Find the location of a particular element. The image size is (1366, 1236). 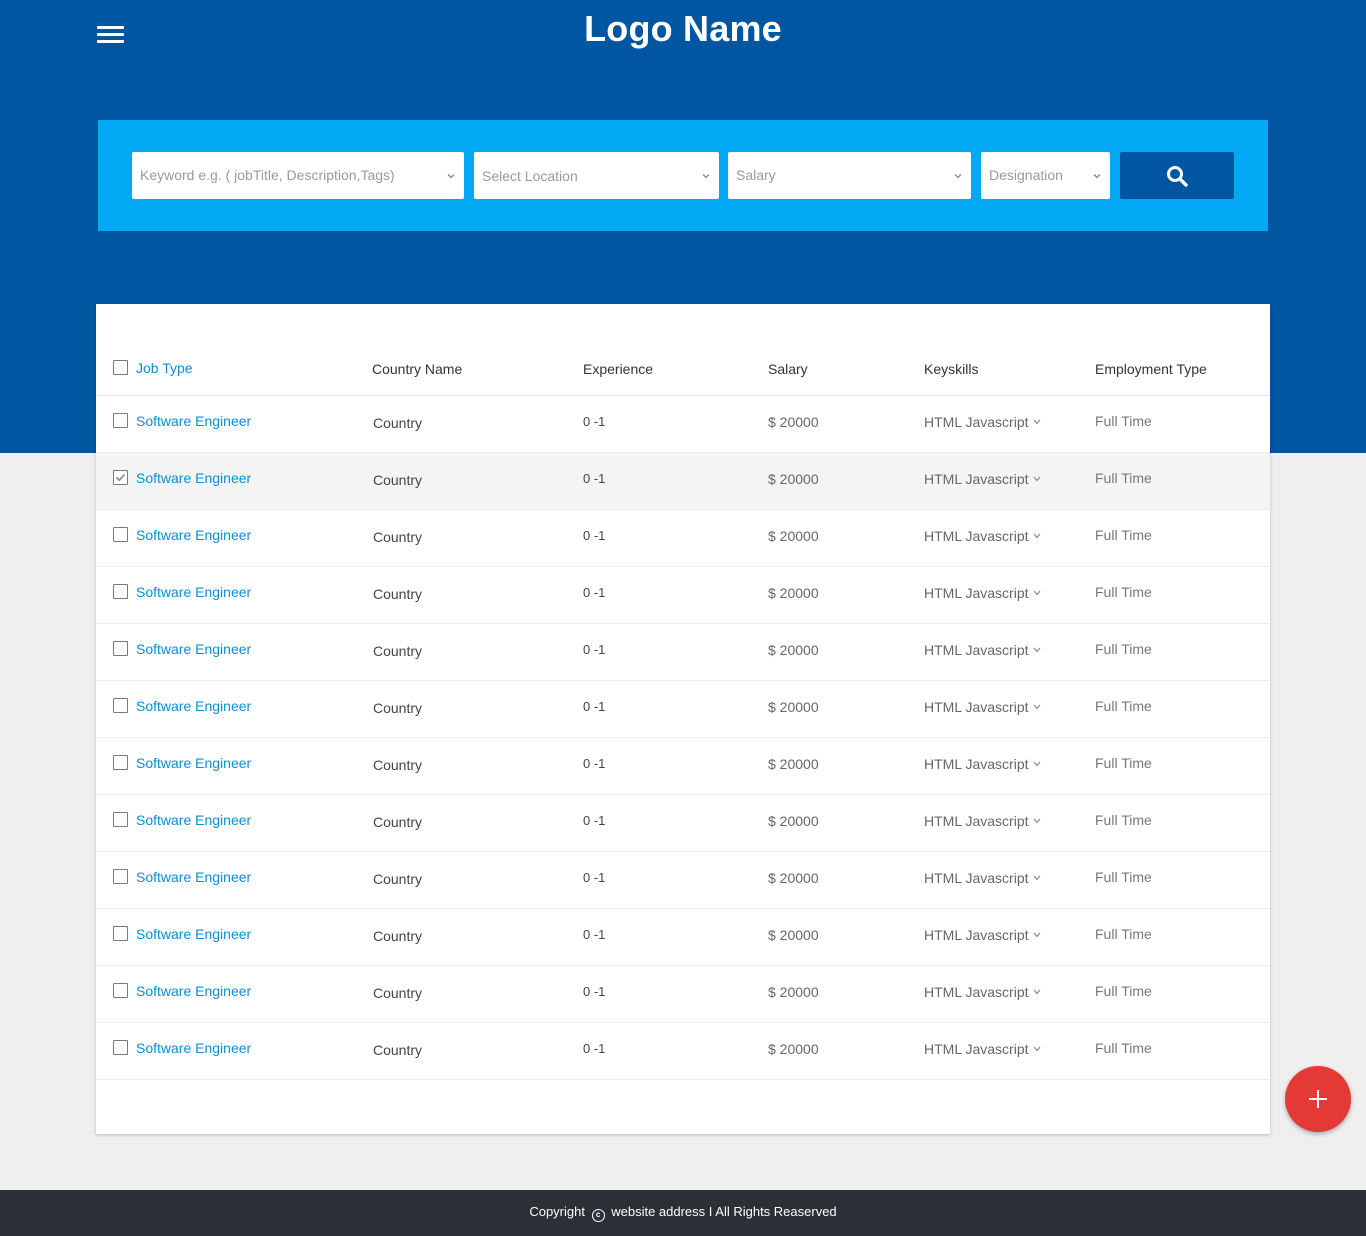

designation-placeholder: Designation is located at coordinates (1026, 175).